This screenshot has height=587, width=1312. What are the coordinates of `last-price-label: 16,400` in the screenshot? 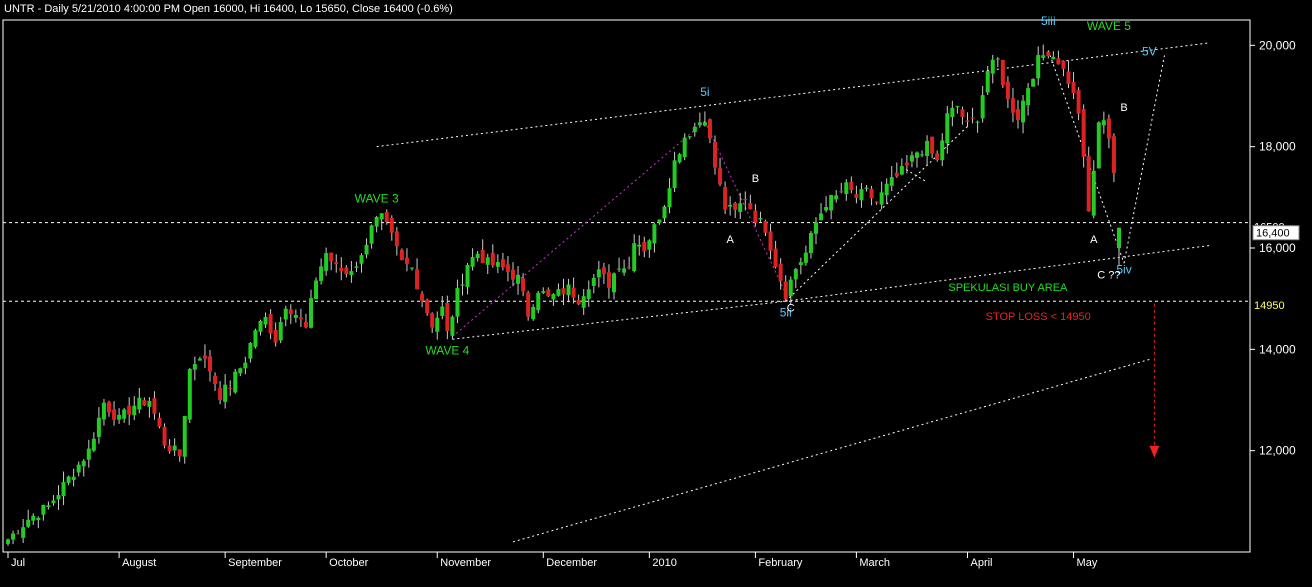 It's located at (1273, 234).